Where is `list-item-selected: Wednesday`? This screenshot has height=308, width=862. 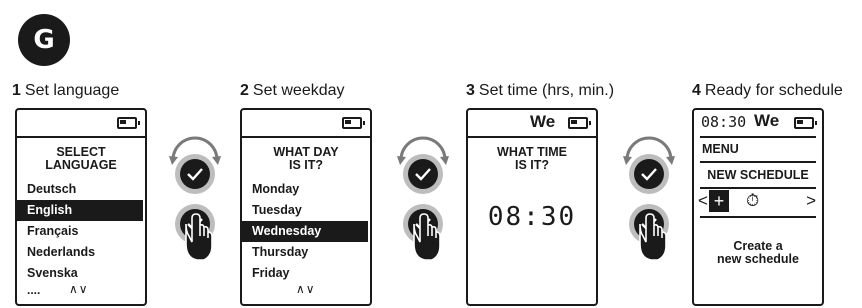
list-item-selected: Wednesday is located at coordinates (305, 231).